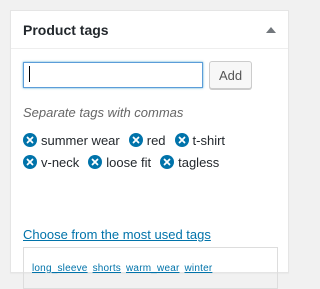 This screenshot has width=320, height=289. I want to click on tag-label: tagless, so click(199, 162).